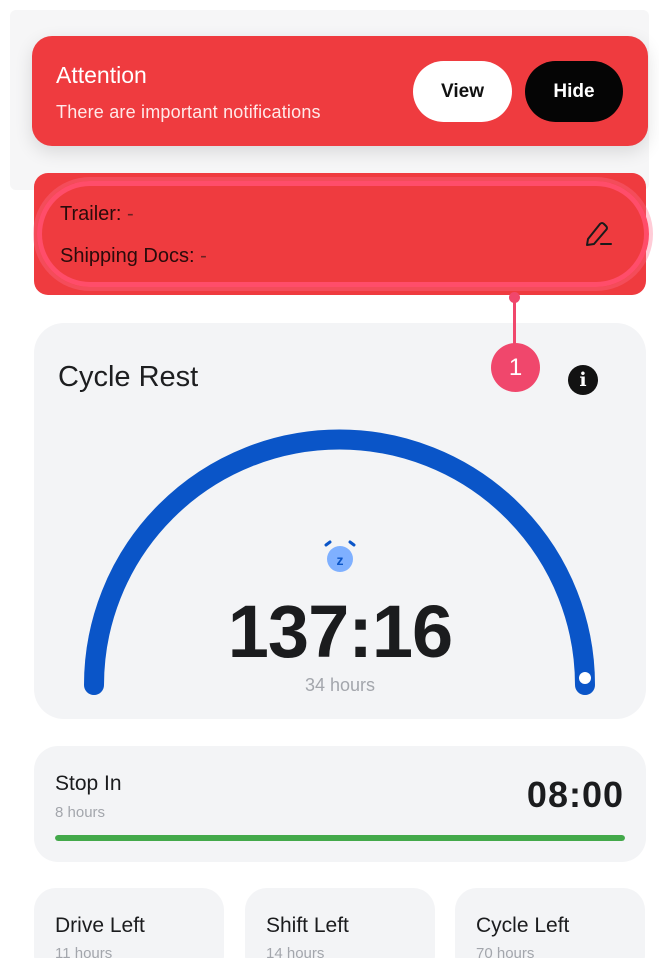 Image resolution: width=659 pixels, height=958 pixels. I want to click on trailer-value: -, so click(130, 214).